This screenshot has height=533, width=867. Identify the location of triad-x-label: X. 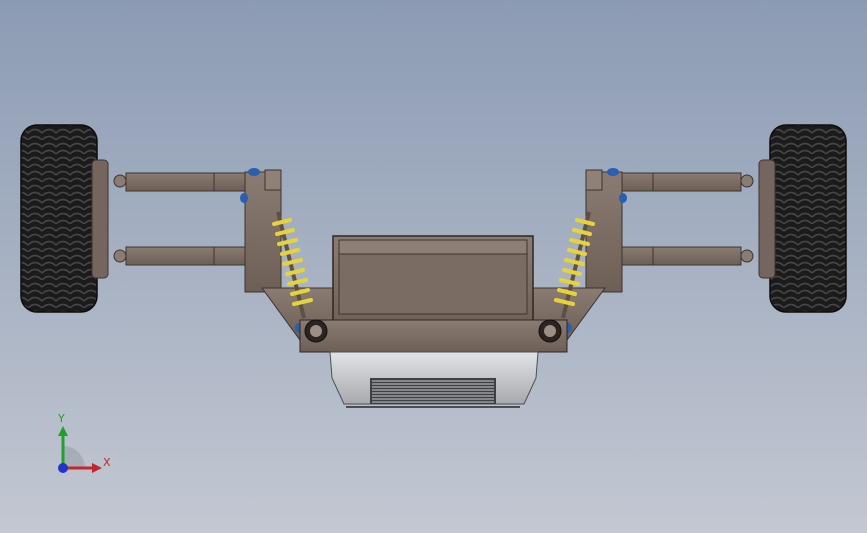
(107, 462).